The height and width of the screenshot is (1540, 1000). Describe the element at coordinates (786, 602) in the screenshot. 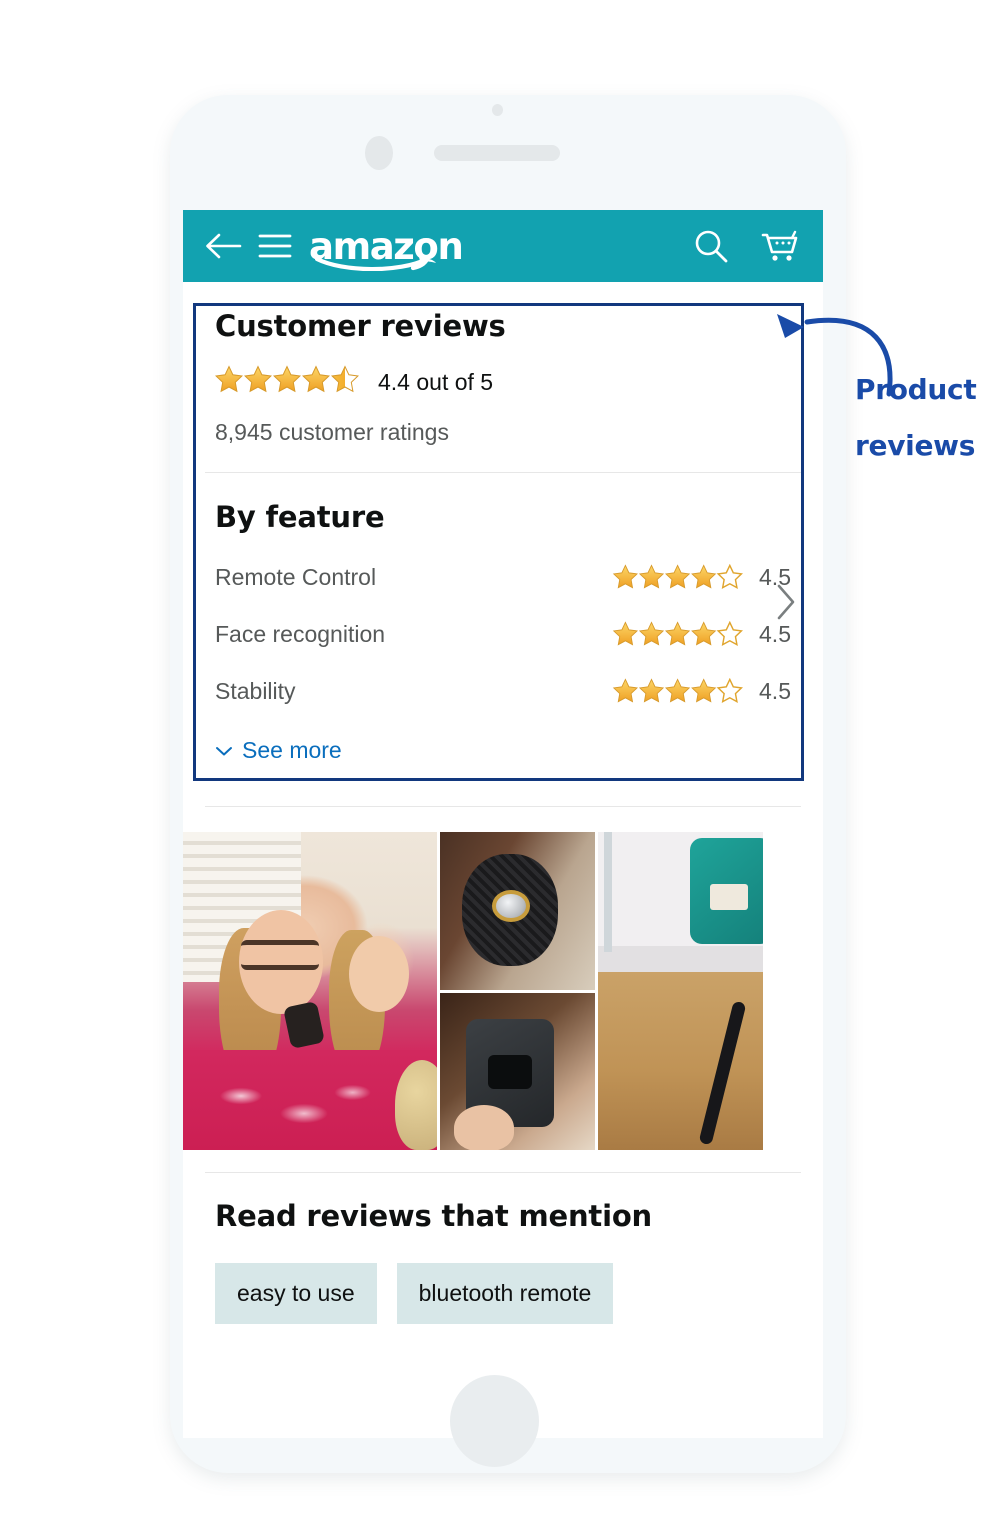

I see `chevron-right-icon` at that location.